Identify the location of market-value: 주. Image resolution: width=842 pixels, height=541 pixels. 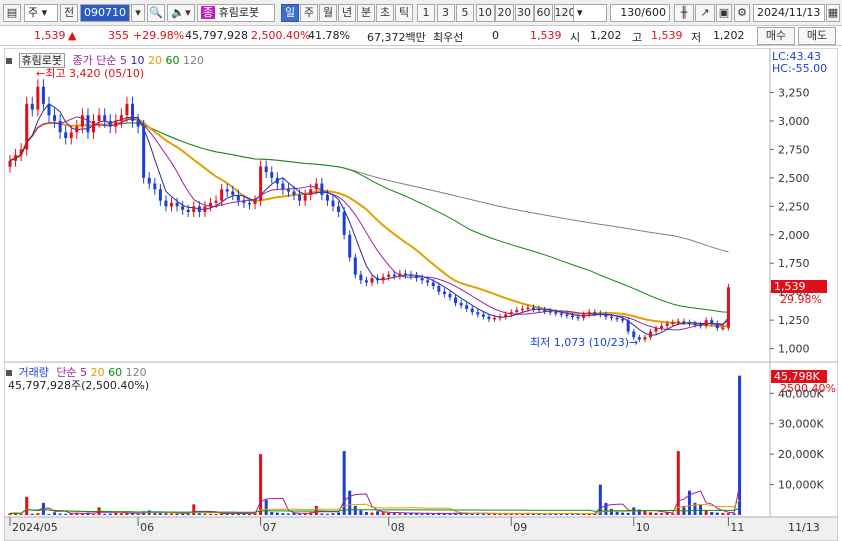
(33, 12).